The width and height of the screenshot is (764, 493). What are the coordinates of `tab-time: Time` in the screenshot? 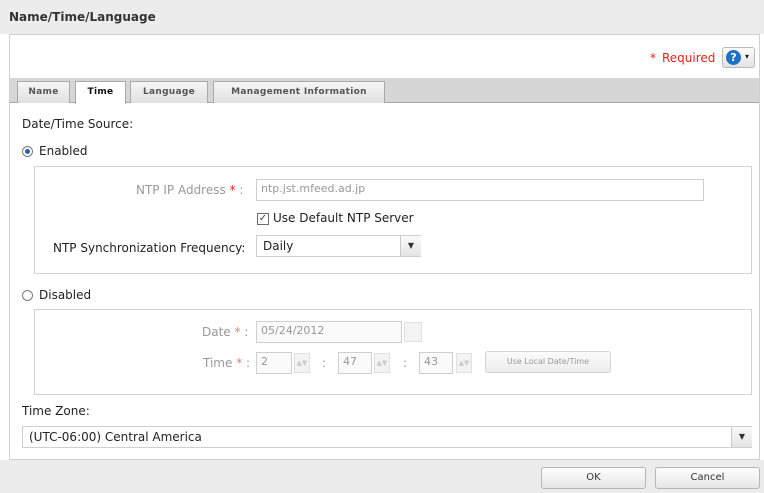 It's located at (100, 92).